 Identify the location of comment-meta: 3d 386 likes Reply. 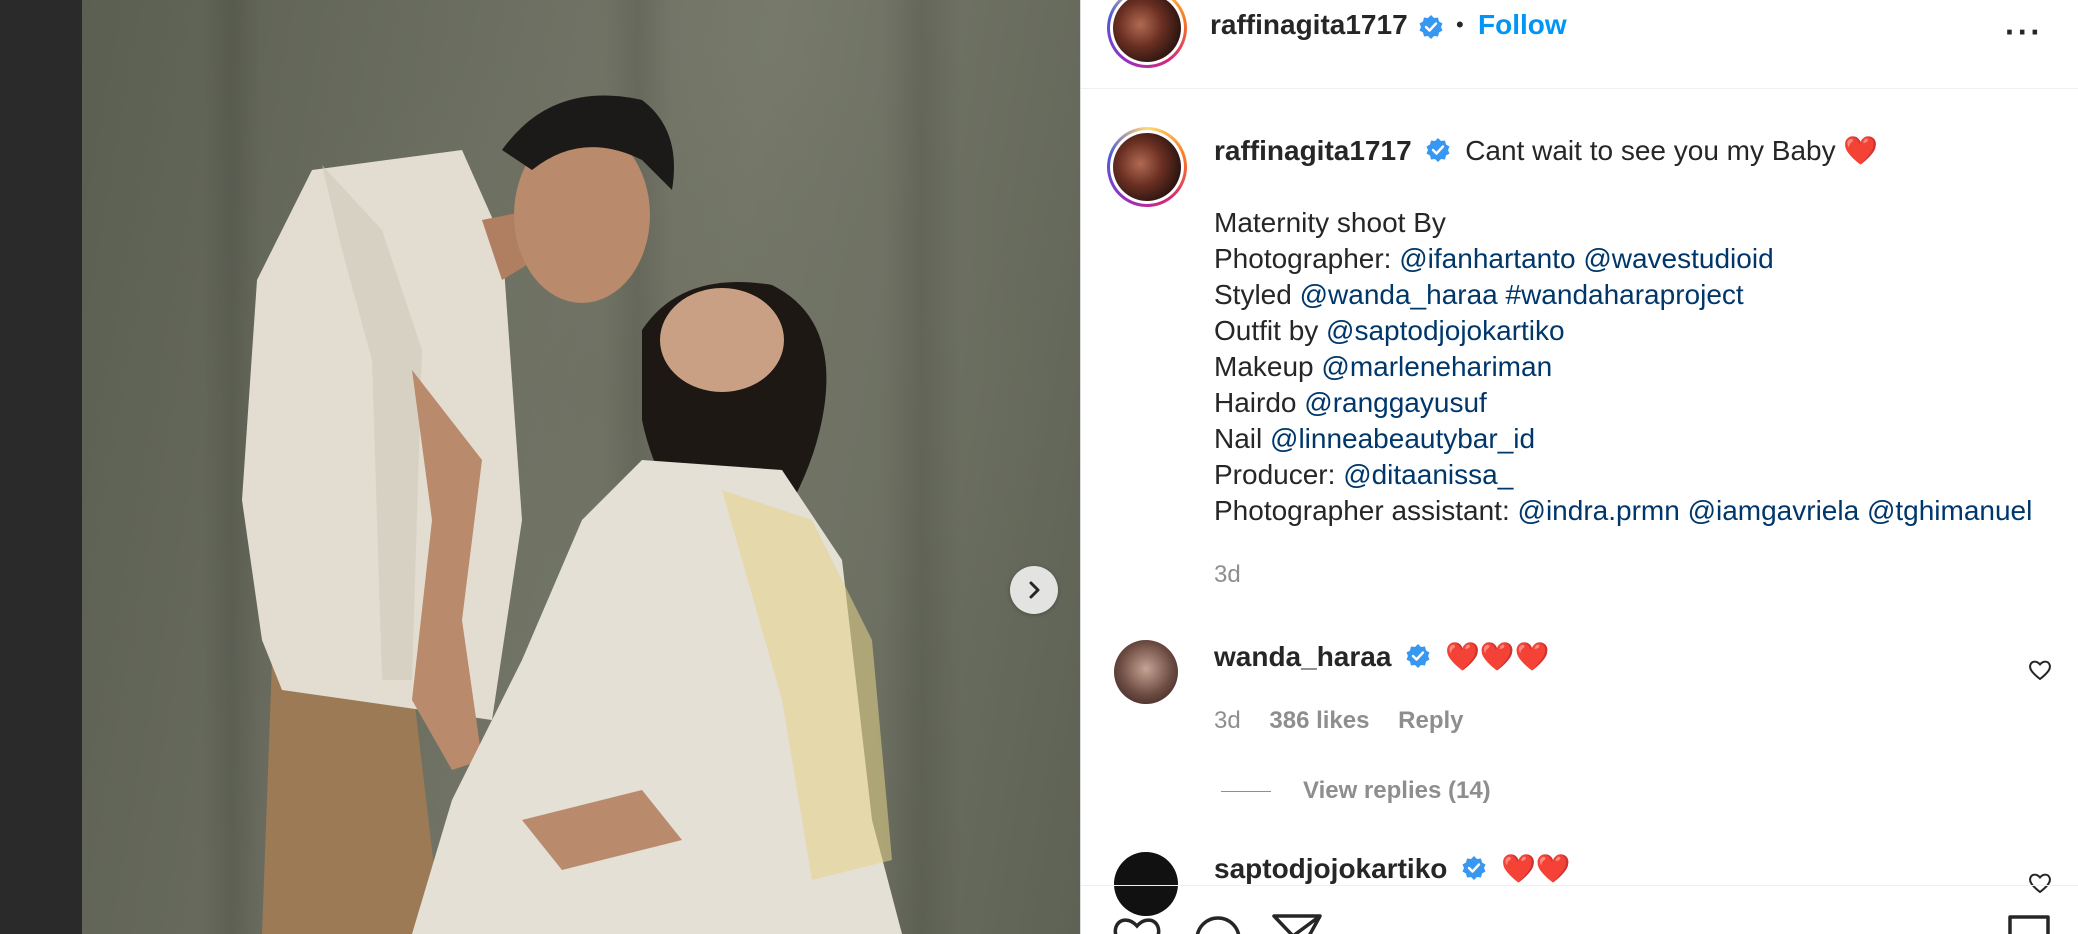
(1350, 721).